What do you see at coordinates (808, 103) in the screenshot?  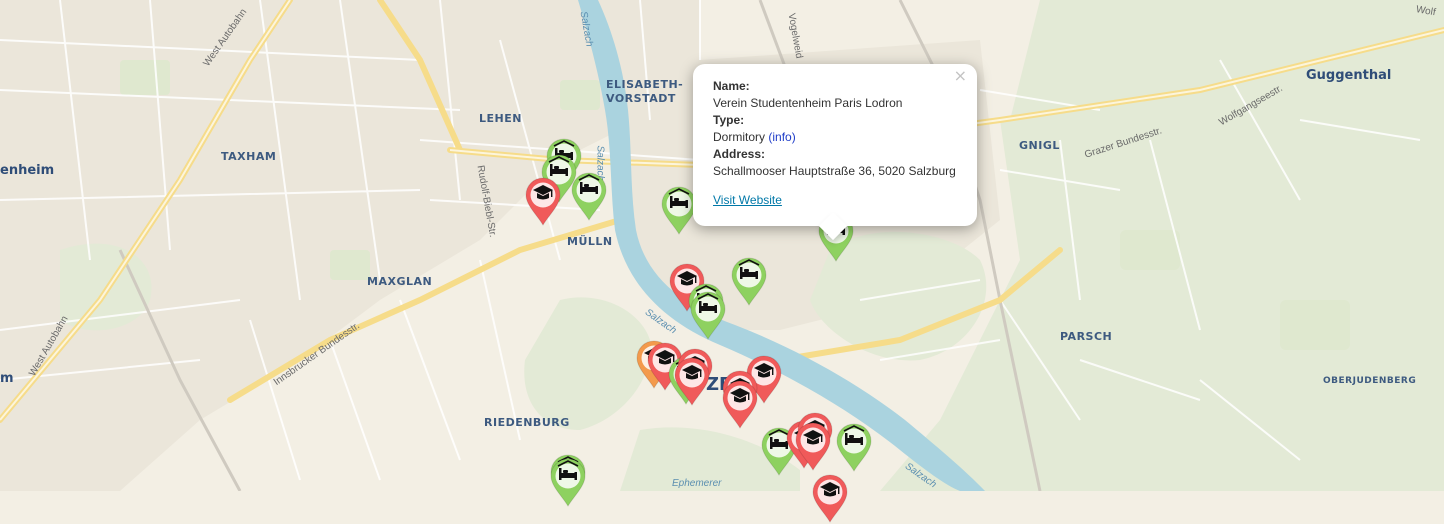 I see `popup-name-value: Verein Studentenheim Paris Lodron` at bounding box center [808, 103].